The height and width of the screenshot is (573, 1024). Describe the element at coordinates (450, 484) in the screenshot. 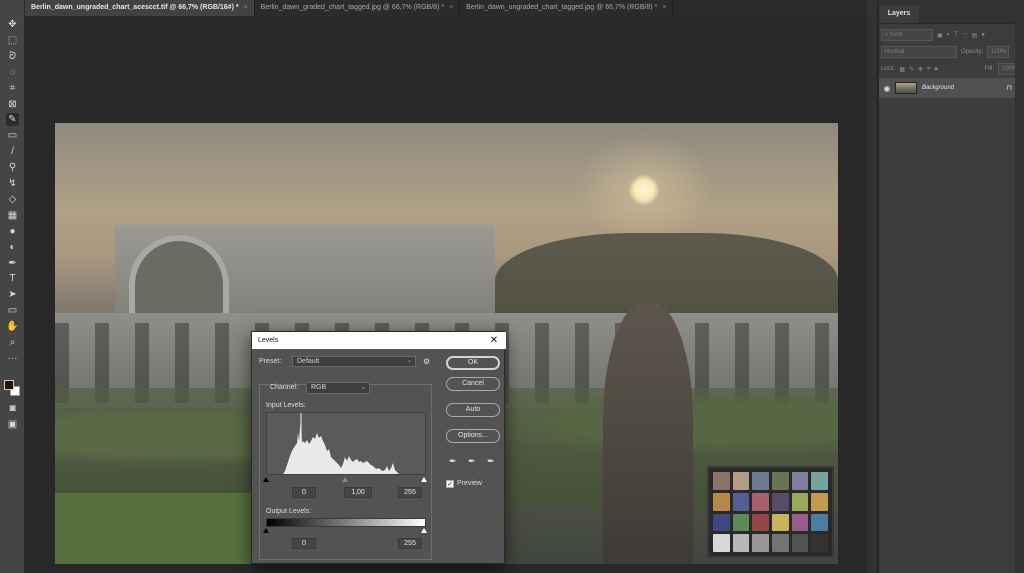

I see `preview-checkbox: ✓` at that location.